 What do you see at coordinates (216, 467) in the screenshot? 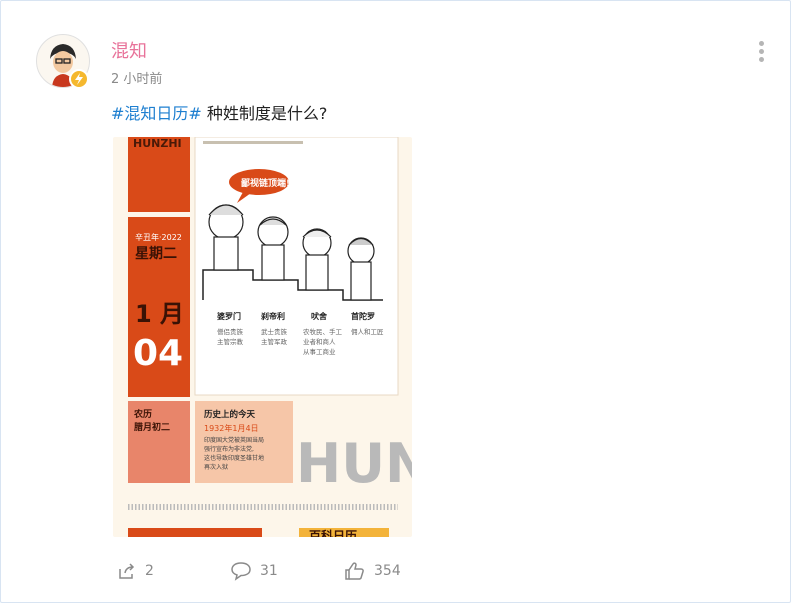
I see `history-line: 再次入狱` at bounding box center [216, 467].